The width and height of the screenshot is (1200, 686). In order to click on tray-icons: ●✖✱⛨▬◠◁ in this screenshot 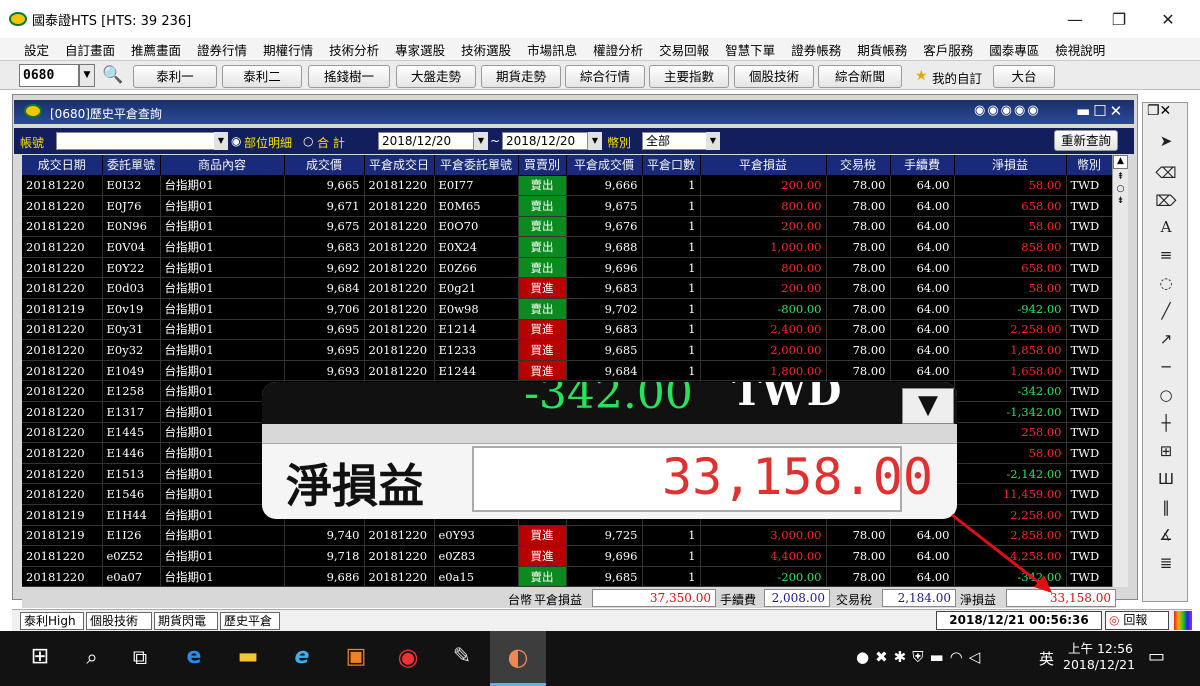, I will do `click(921, 657)`.